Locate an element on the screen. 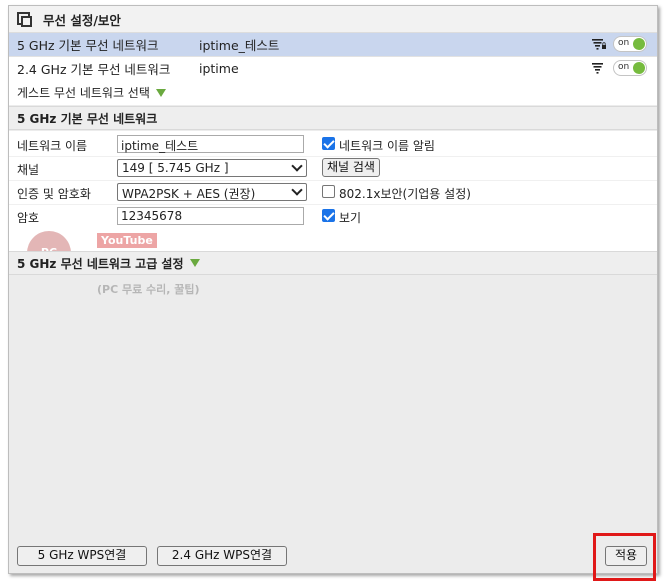  wifi-lock-icon is located at coordinates (599, 44).